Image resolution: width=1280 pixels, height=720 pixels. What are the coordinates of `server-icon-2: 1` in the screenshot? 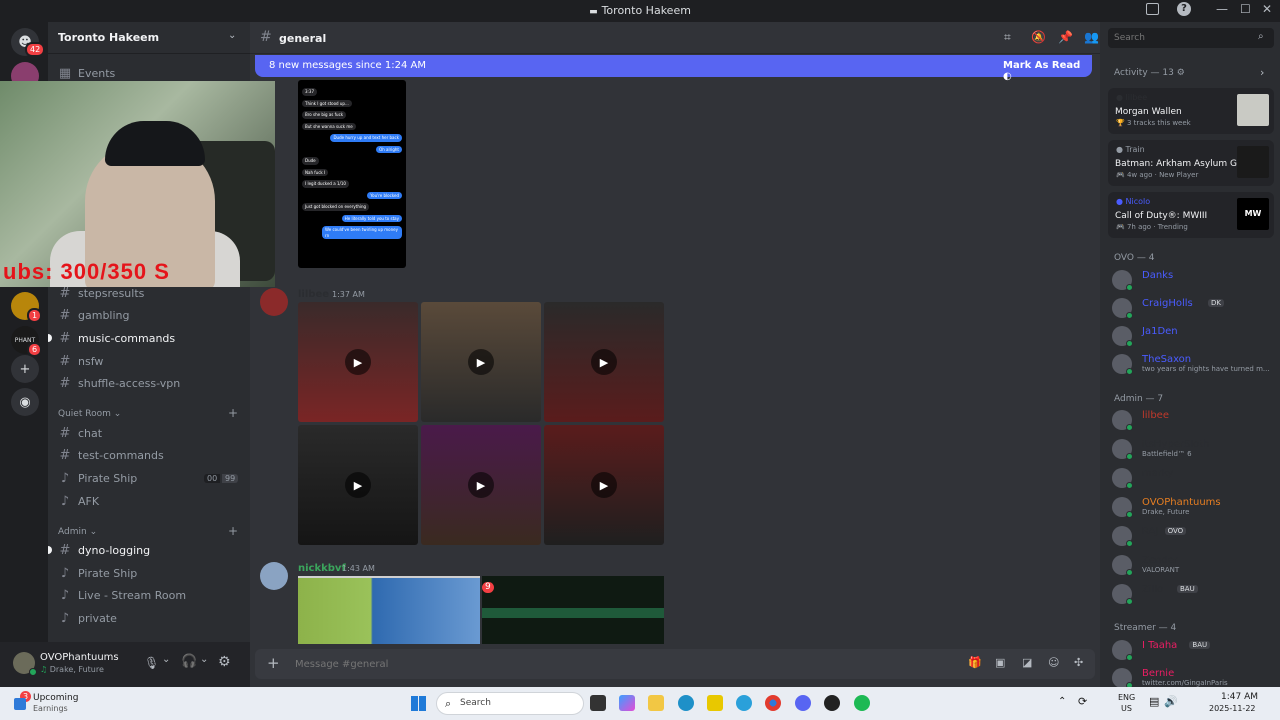 It's located at (27, 307).